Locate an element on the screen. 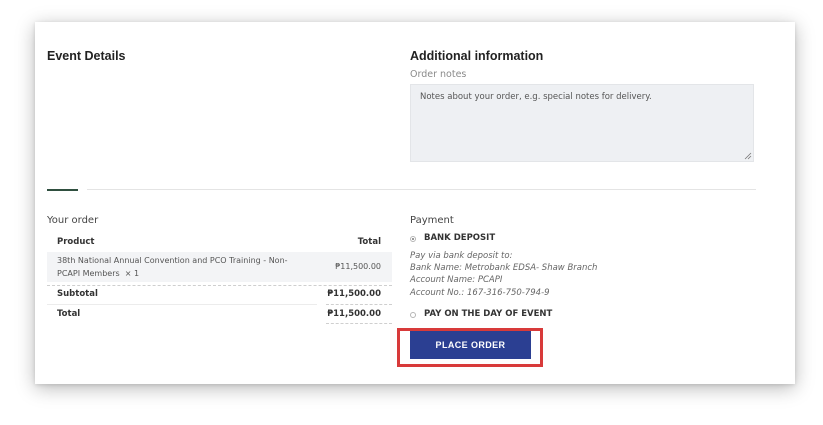 This screenshot has height=425, width=823. pay-on-event-day-radio is located at coordinates (413, 315).